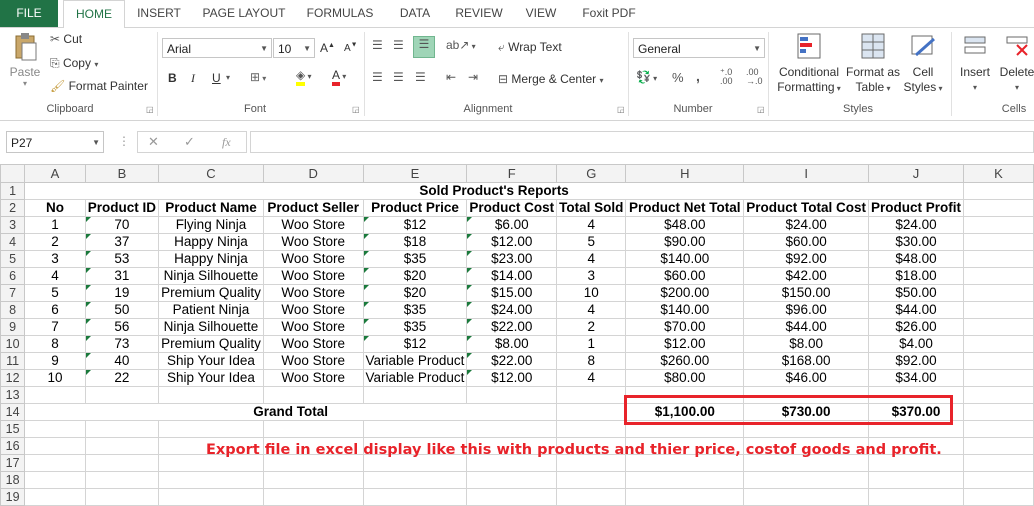 The image size is (1034, 506). Describe the element at coordinates (916, 344) in the screenshot. I see `table-cell: $4.00` at that location.